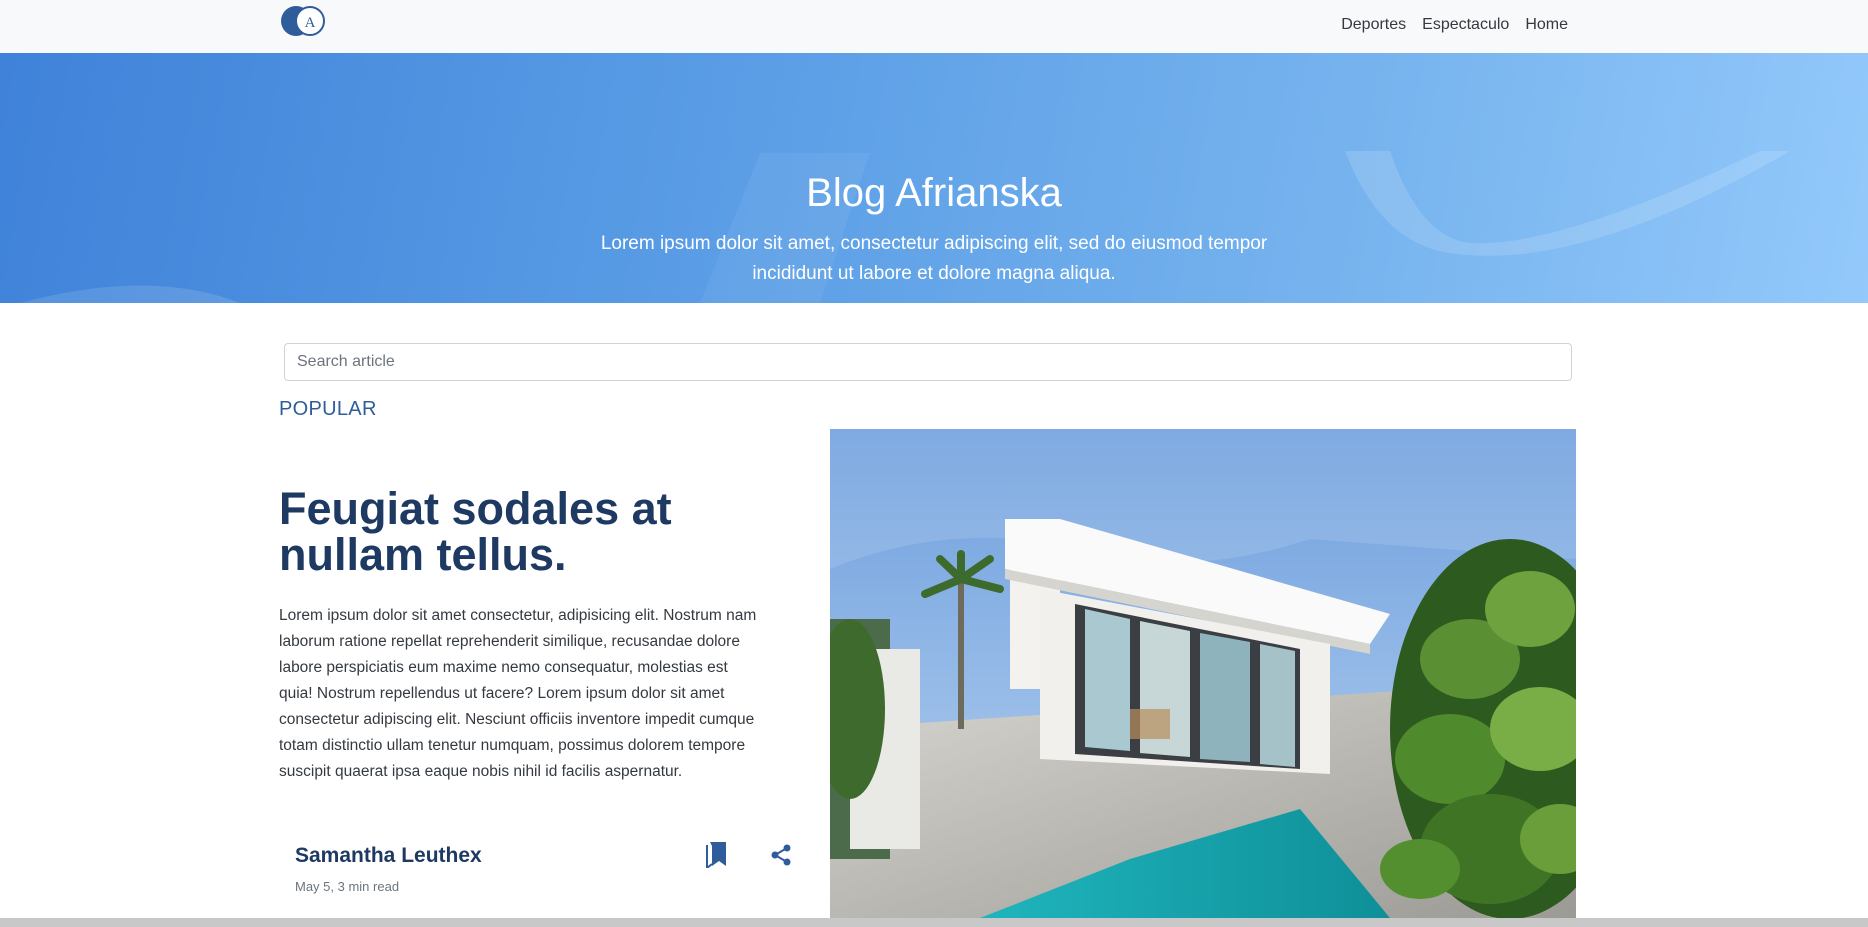  What do you see at coordinates (1373, 25) in the screenshot?
I see `nav-link-deportes: Deportes` at bounding box center [1373, 25].